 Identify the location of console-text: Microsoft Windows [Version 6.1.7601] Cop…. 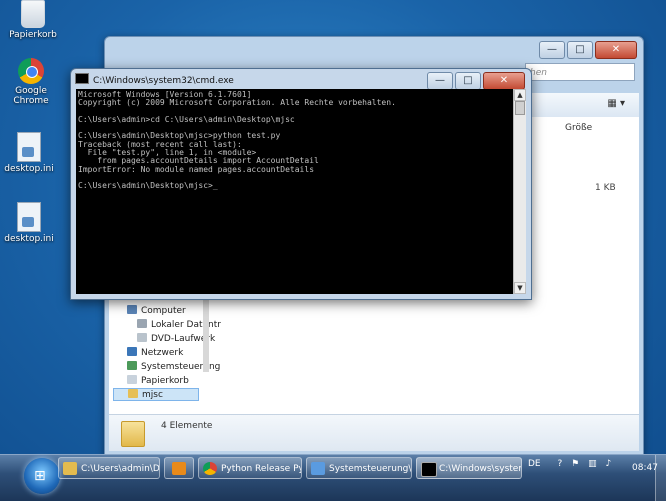
(237, 140).